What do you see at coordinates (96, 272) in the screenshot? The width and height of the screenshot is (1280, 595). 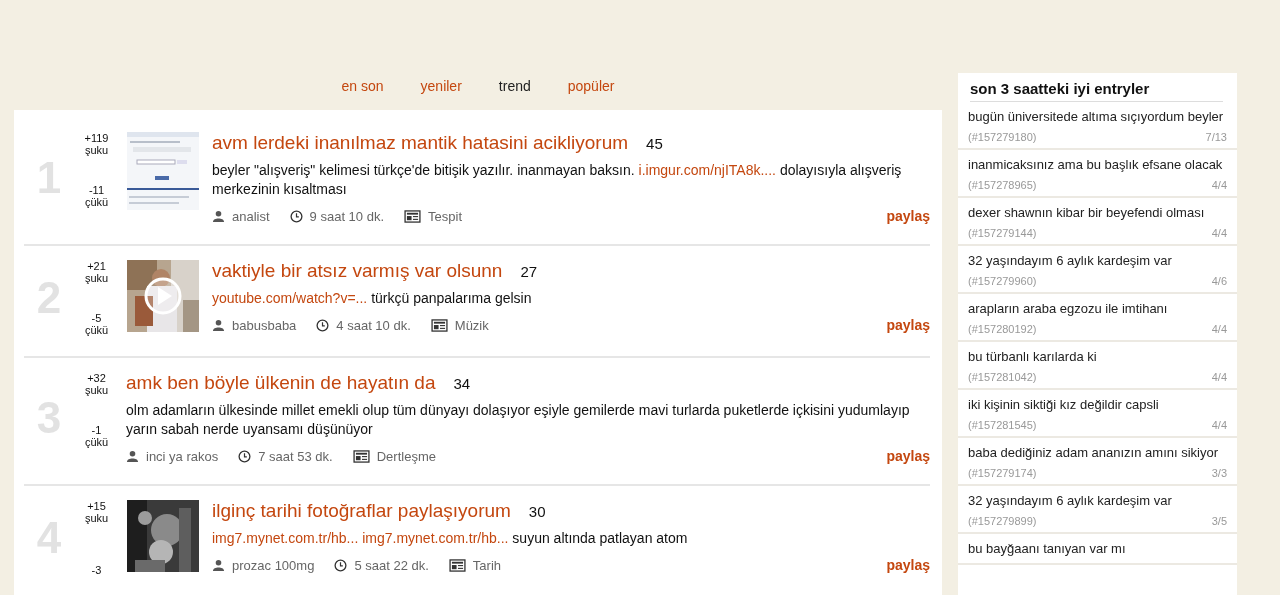 I see `upvote-link: +21 şuku` at bounding box center [96, 272].